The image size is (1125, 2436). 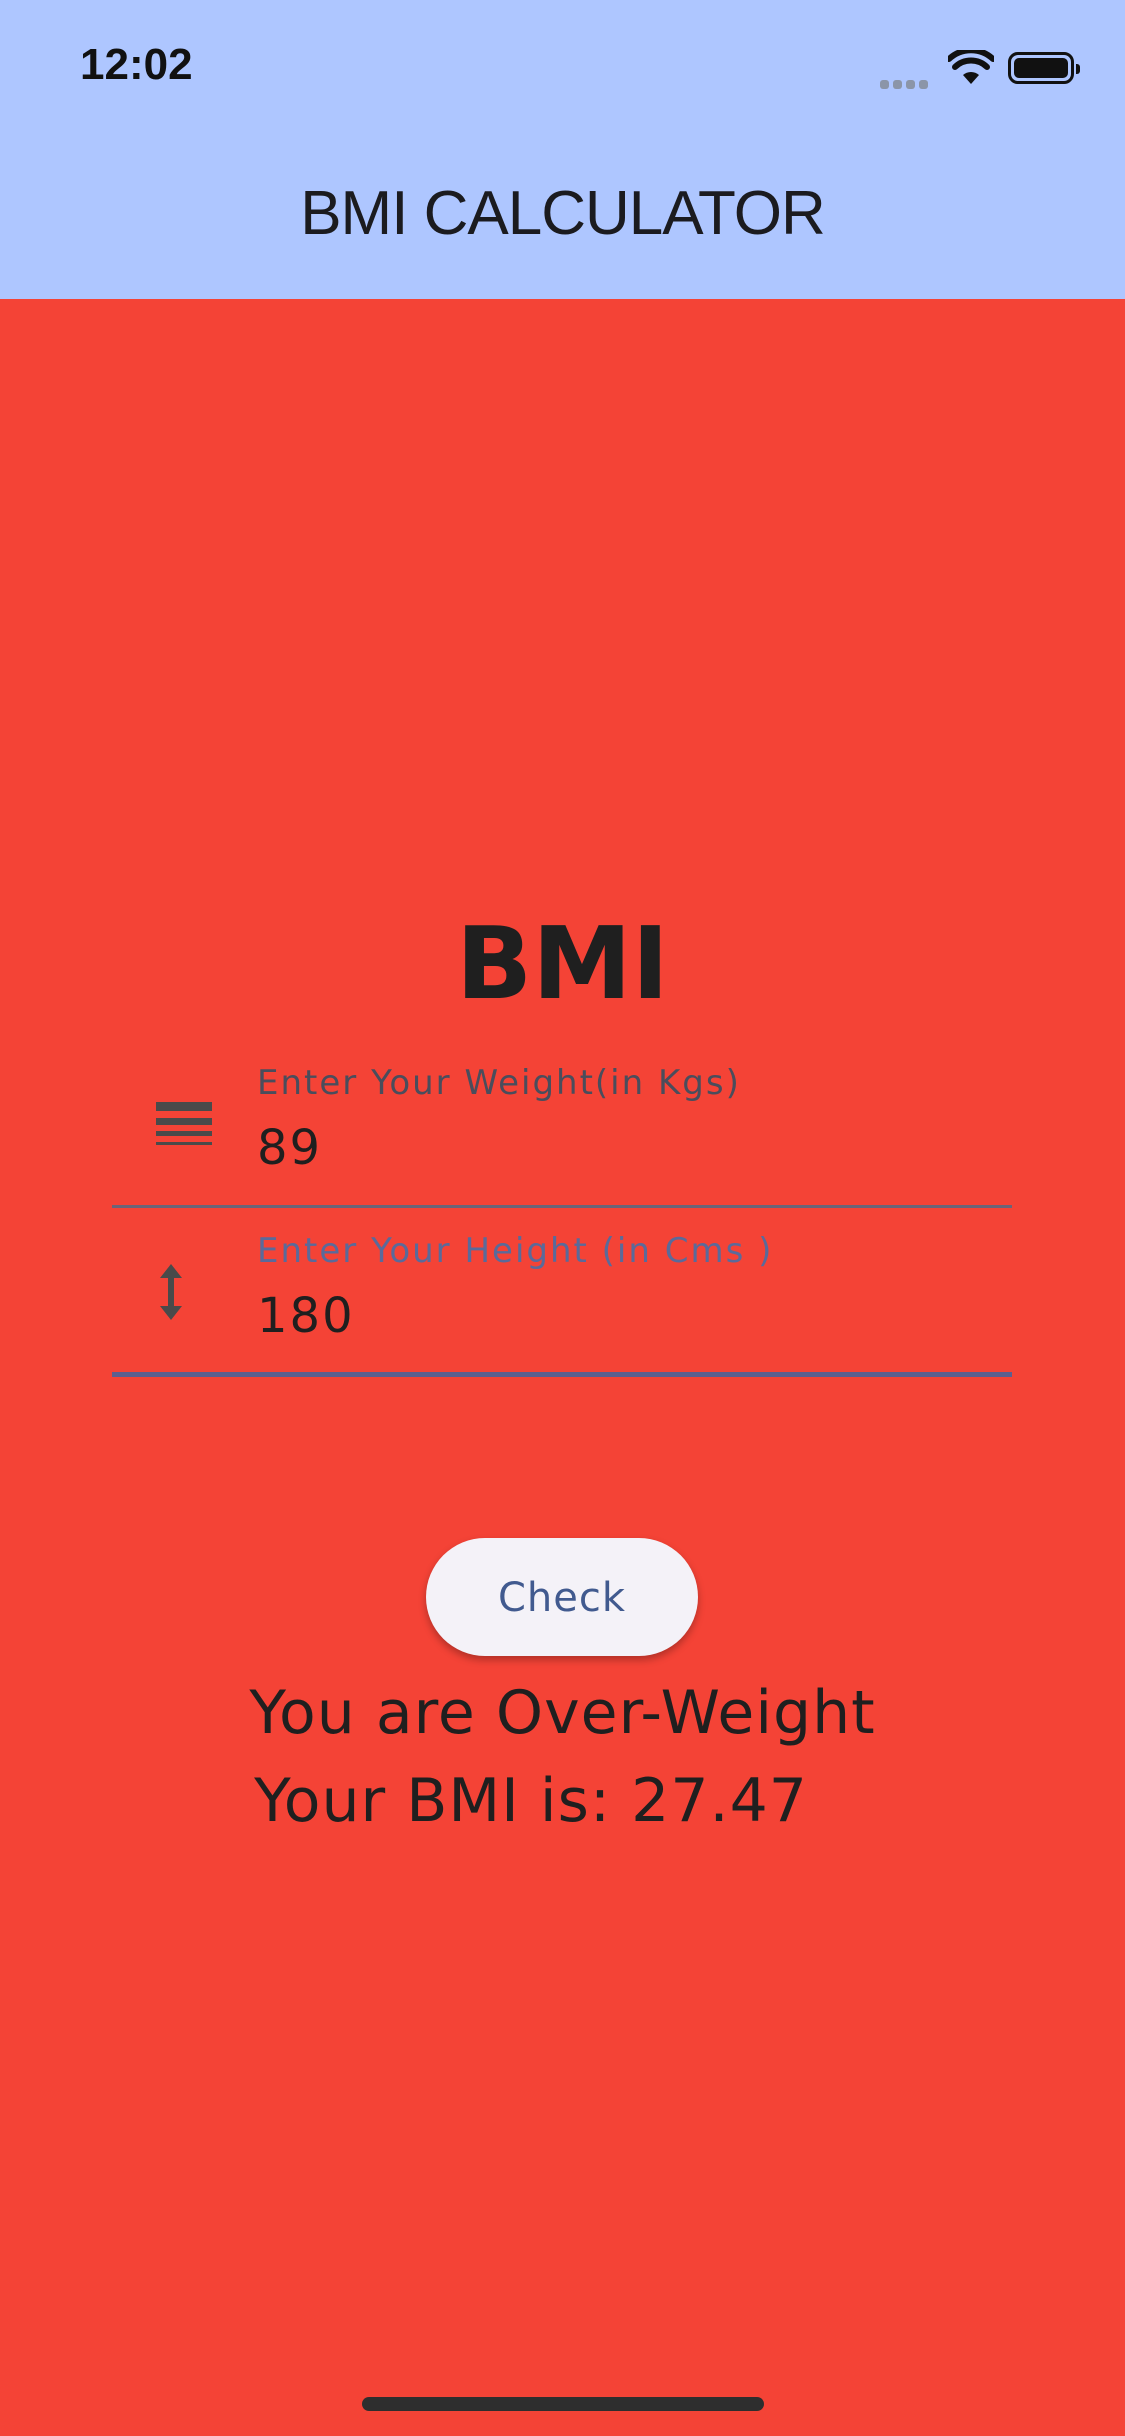 What do you see at coordinates (562, 1597) in the screenshot?
I see `check-button: Check` at bounding box center [562, 1597].